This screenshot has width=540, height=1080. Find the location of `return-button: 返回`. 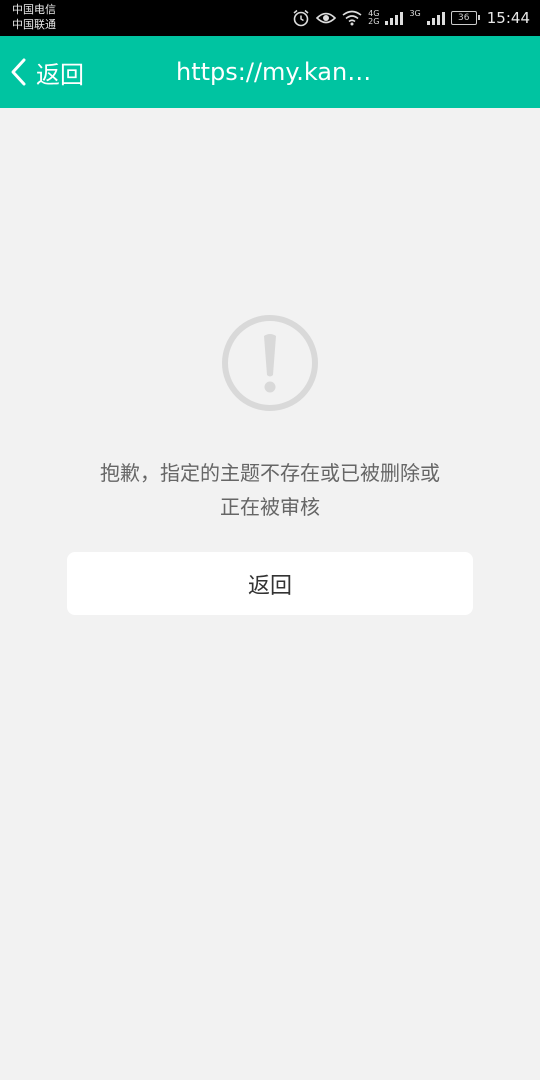

return-button: 返回 is located at coordinates (270, 583).